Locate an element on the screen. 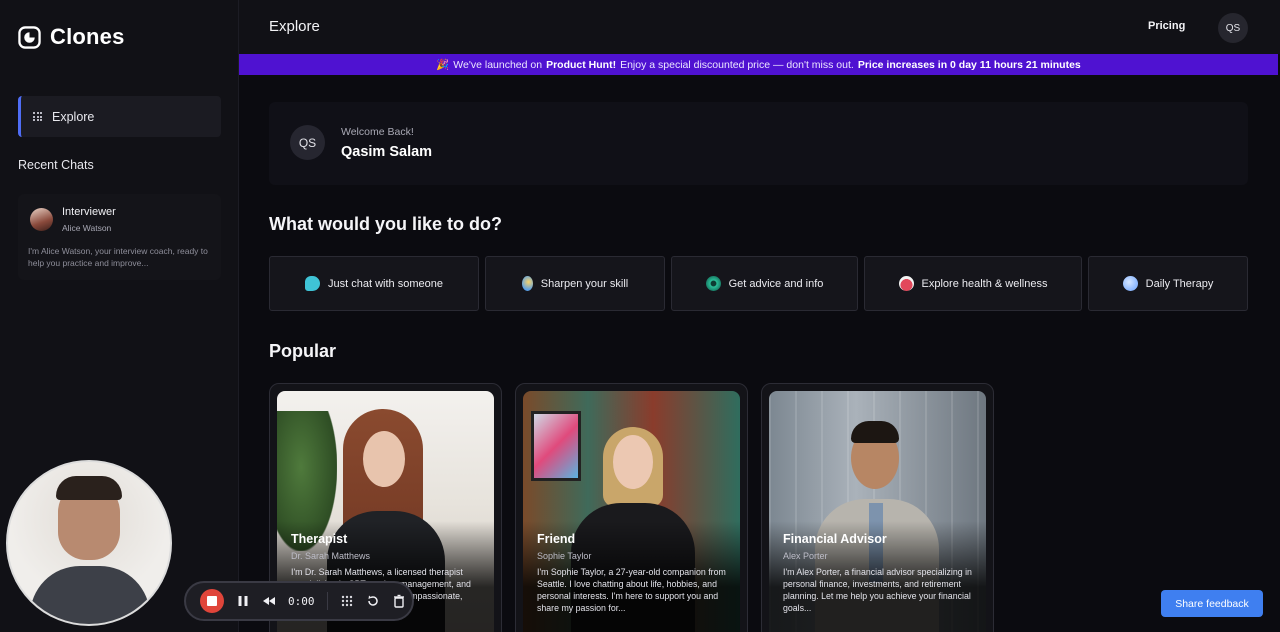 The image size is (1280, 632). chat-subtitle: Alice Watson is located at coordinates (87, 228).